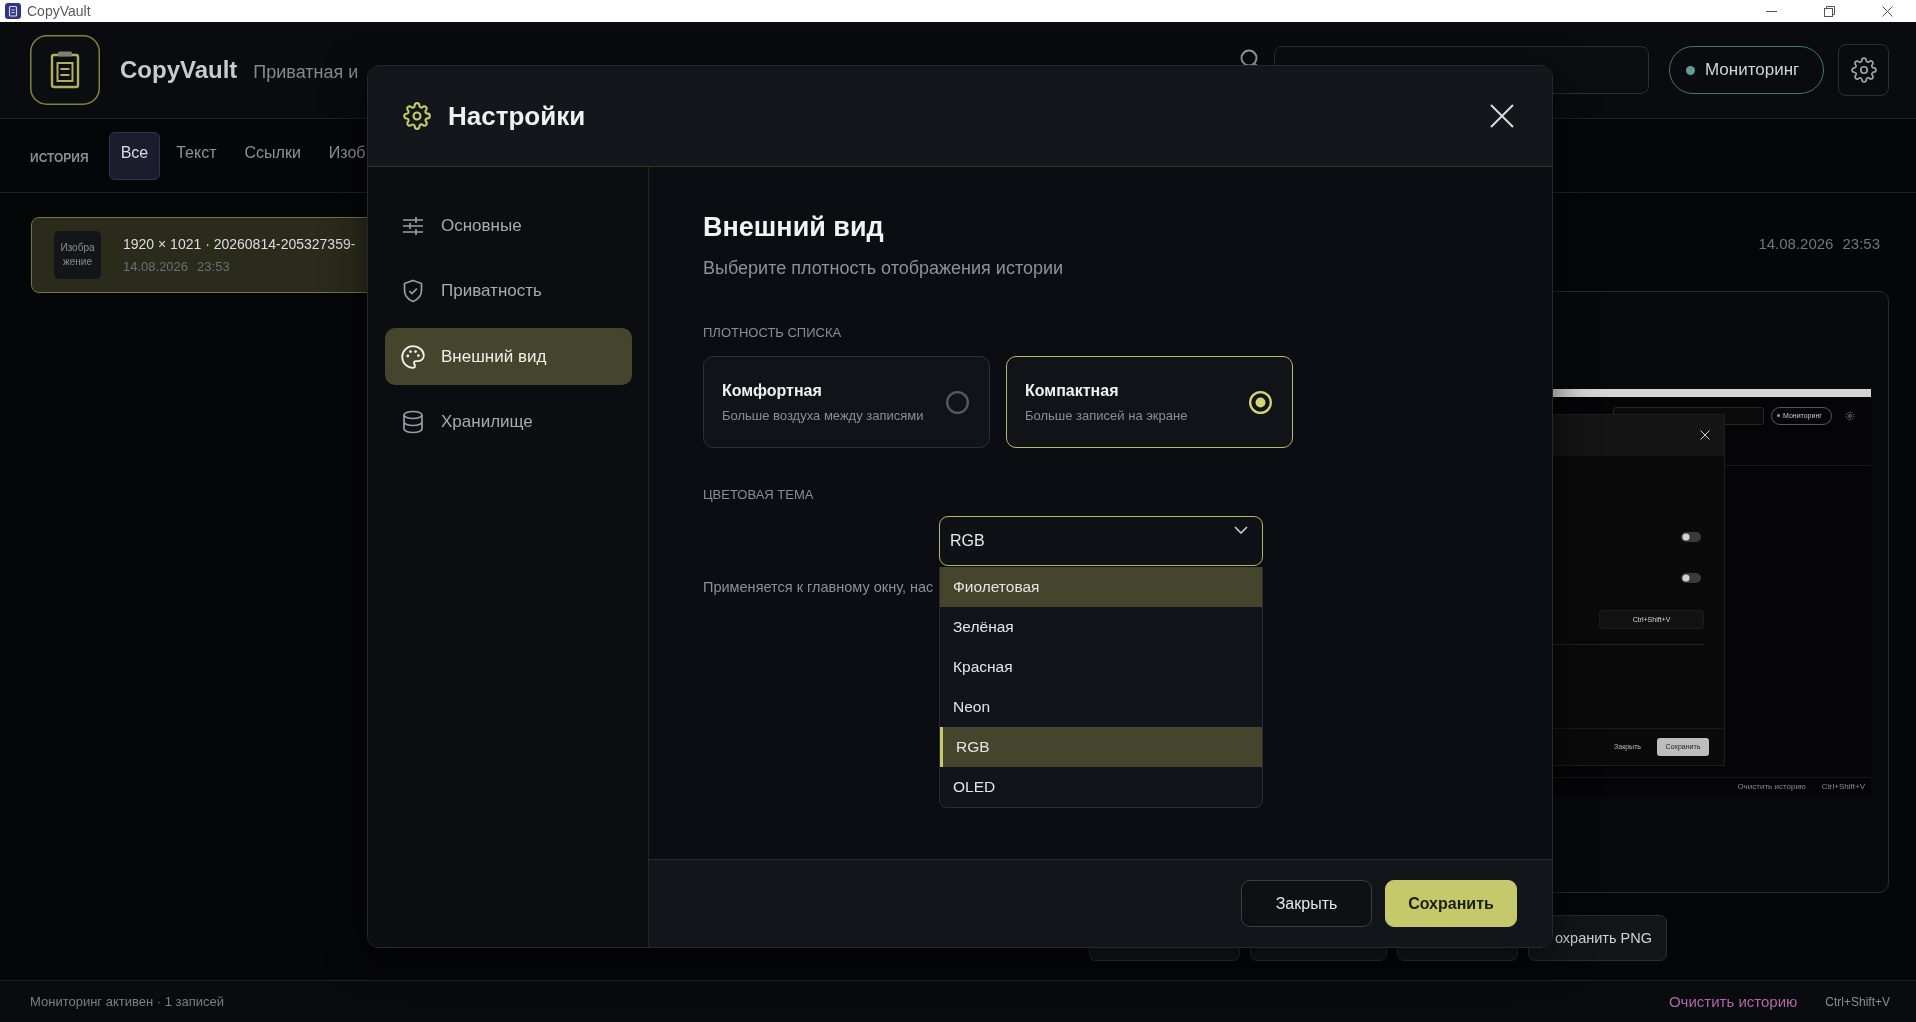 Image resolution: width=1916 pixels, height=1022 pixels. I want to click on clear-history-link: Очистить историю, so click(1733, 1001).